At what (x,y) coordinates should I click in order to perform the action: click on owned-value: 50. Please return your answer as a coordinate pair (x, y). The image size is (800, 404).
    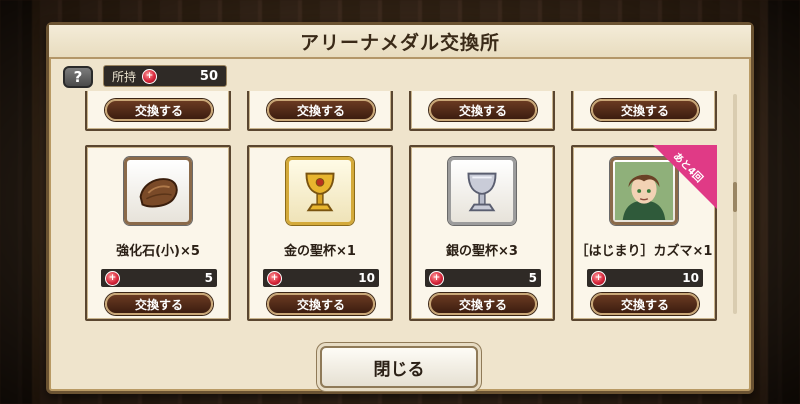
    Looking at the image, I should click on (208, 76).